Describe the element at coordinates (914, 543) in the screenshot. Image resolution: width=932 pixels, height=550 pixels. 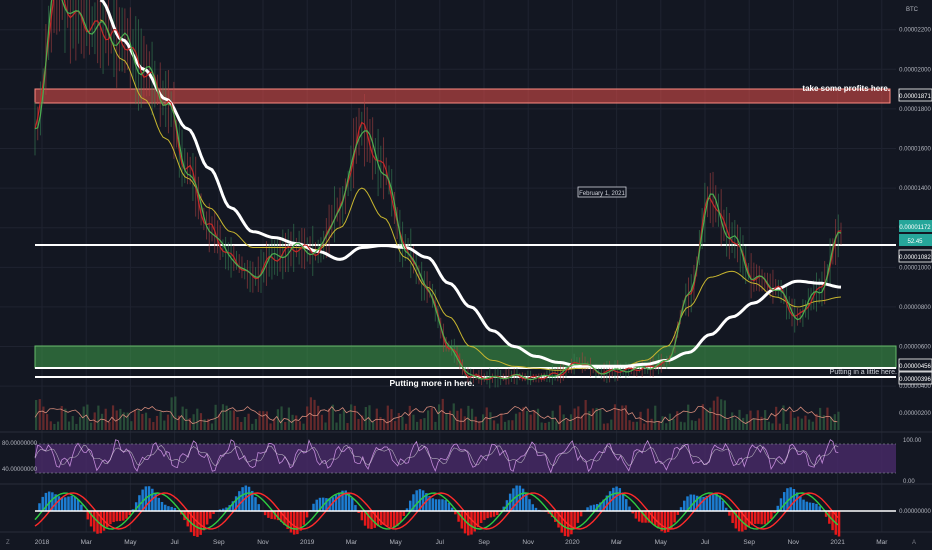
I see `auto-scale-icon: A` at that location.